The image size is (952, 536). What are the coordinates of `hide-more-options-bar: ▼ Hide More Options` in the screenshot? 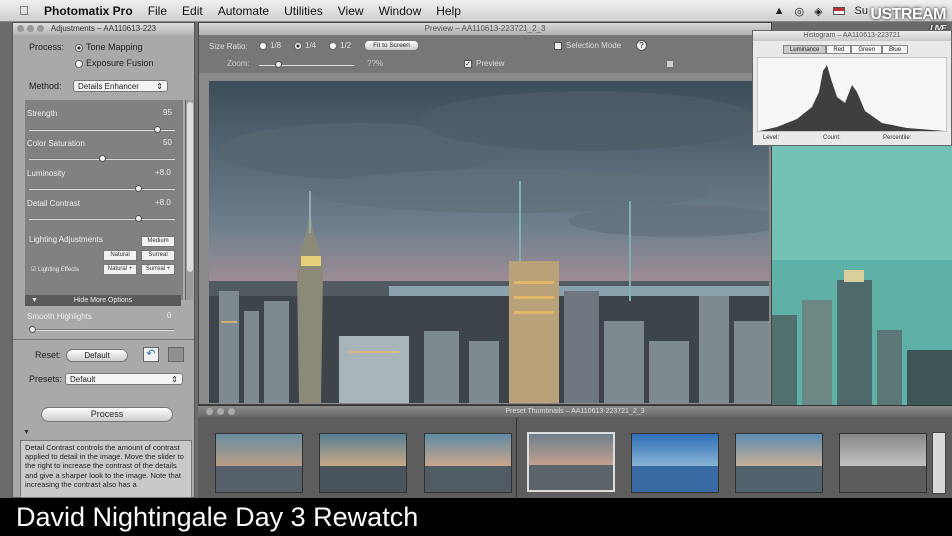 It's located at (103, 300).